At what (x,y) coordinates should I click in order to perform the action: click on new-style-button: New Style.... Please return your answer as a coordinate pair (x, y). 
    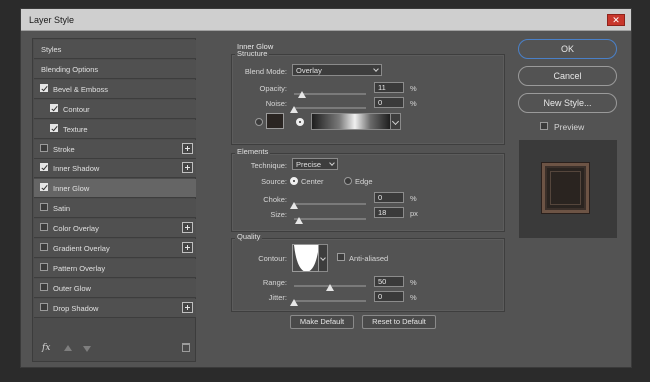
    Looking at the image, I should click on (567, 103).